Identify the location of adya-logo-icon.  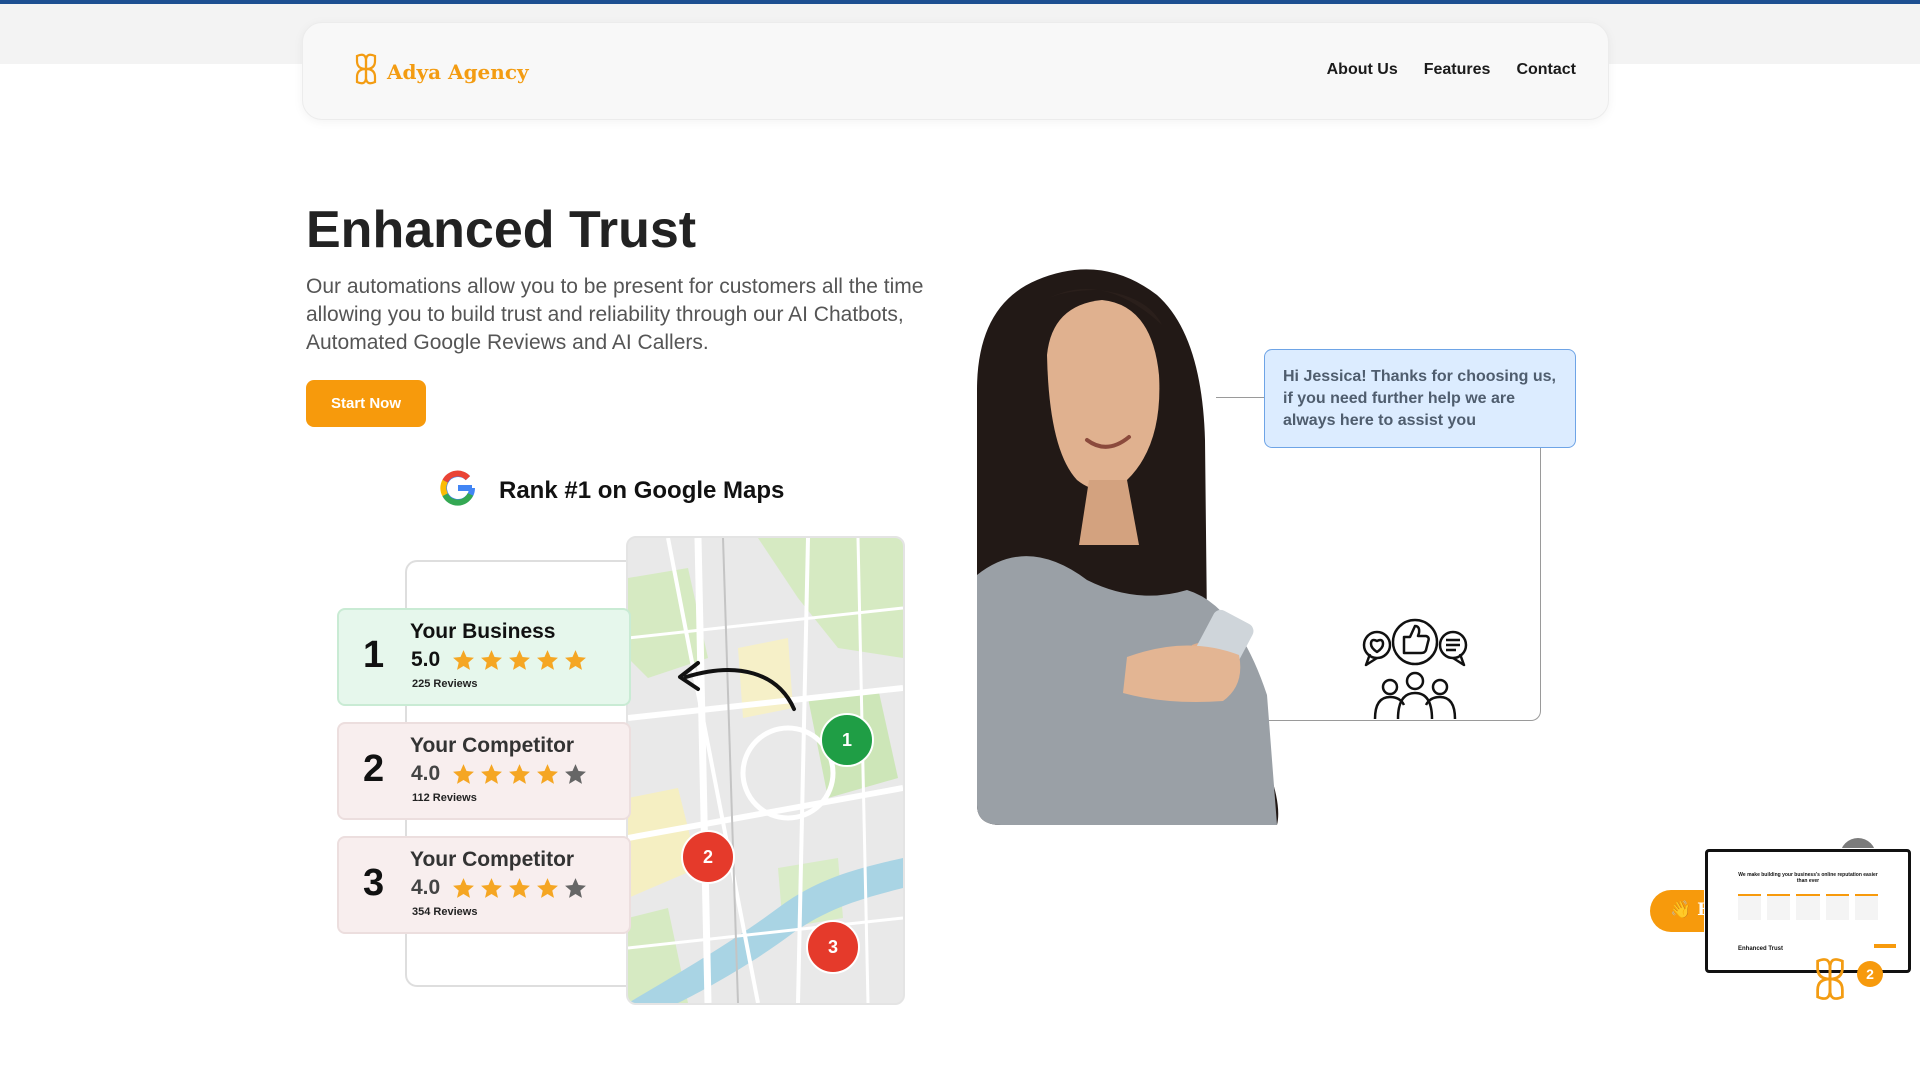
(366, 71).